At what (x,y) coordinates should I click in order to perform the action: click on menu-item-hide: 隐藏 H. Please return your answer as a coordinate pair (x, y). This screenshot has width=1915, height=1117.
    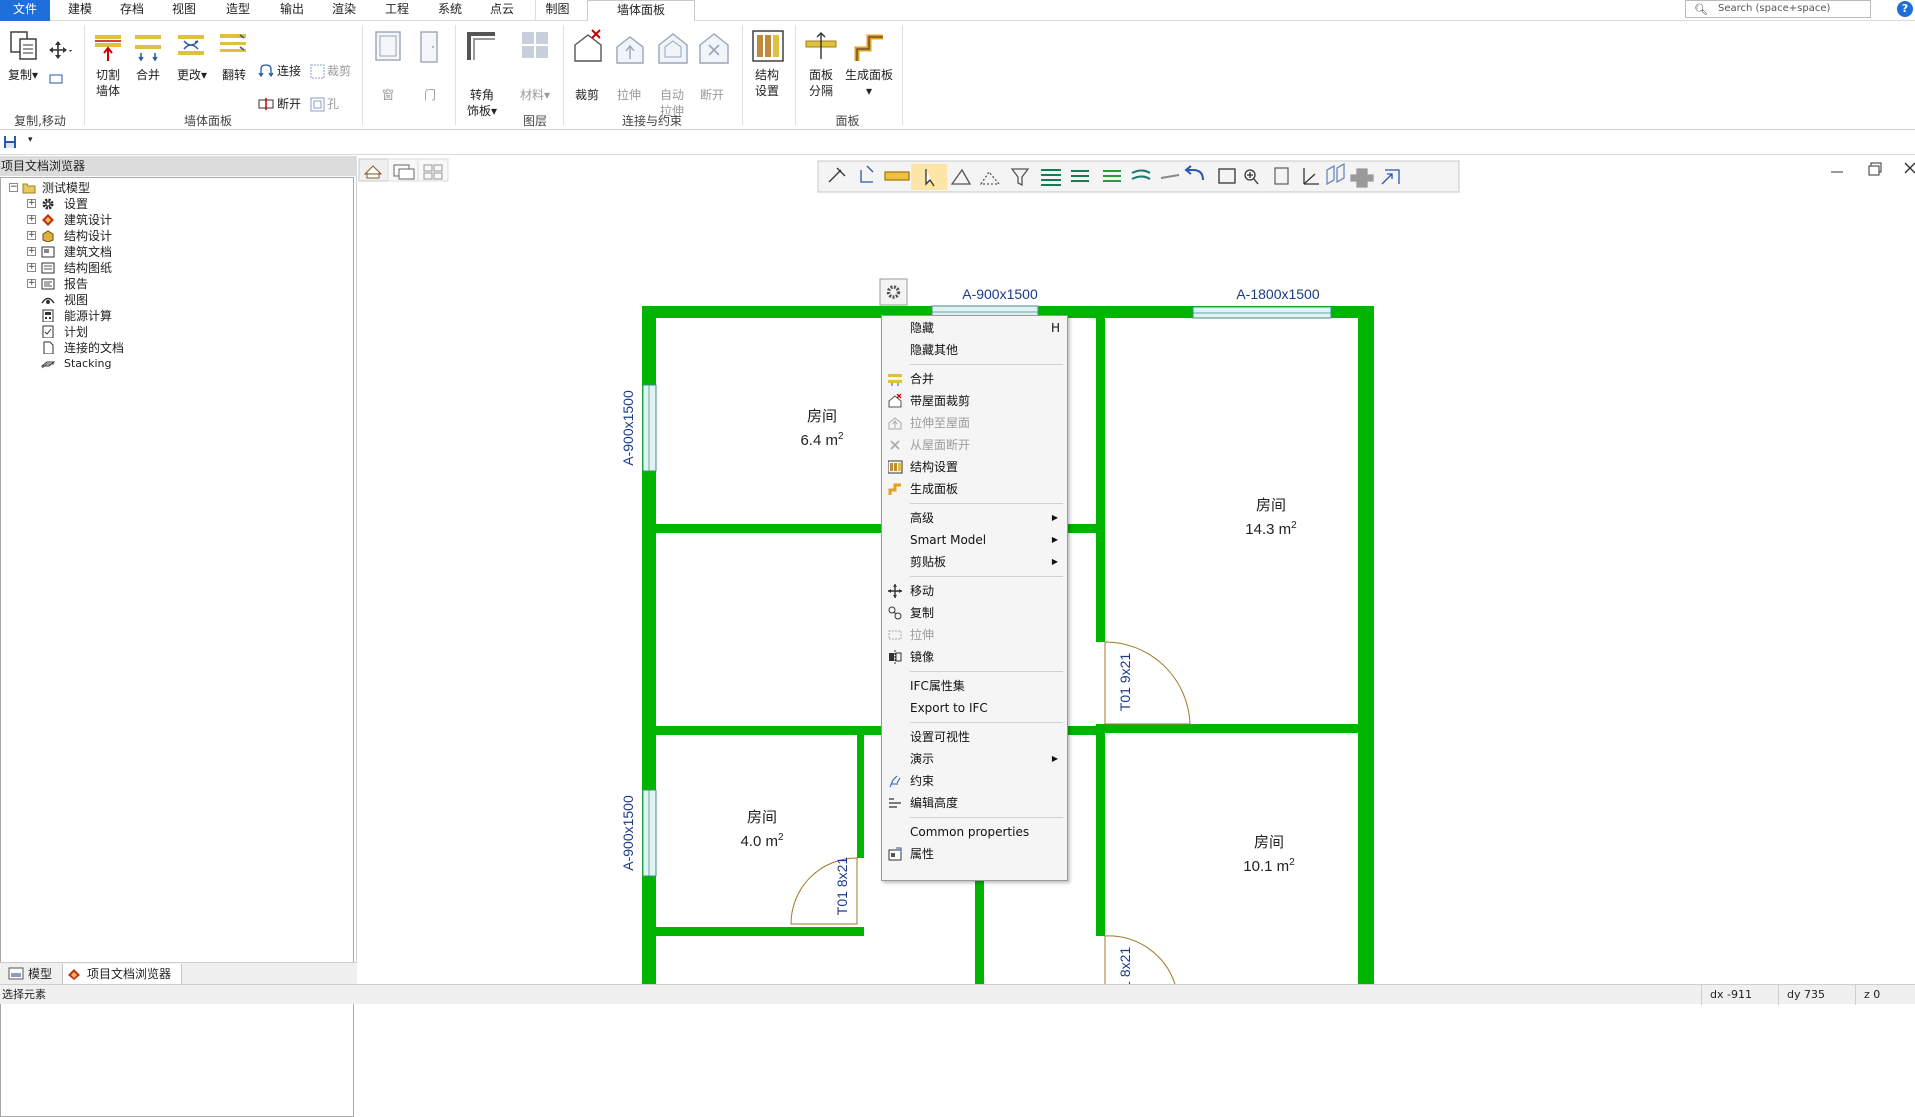
    Looking at the image, I should click on (974, 328).